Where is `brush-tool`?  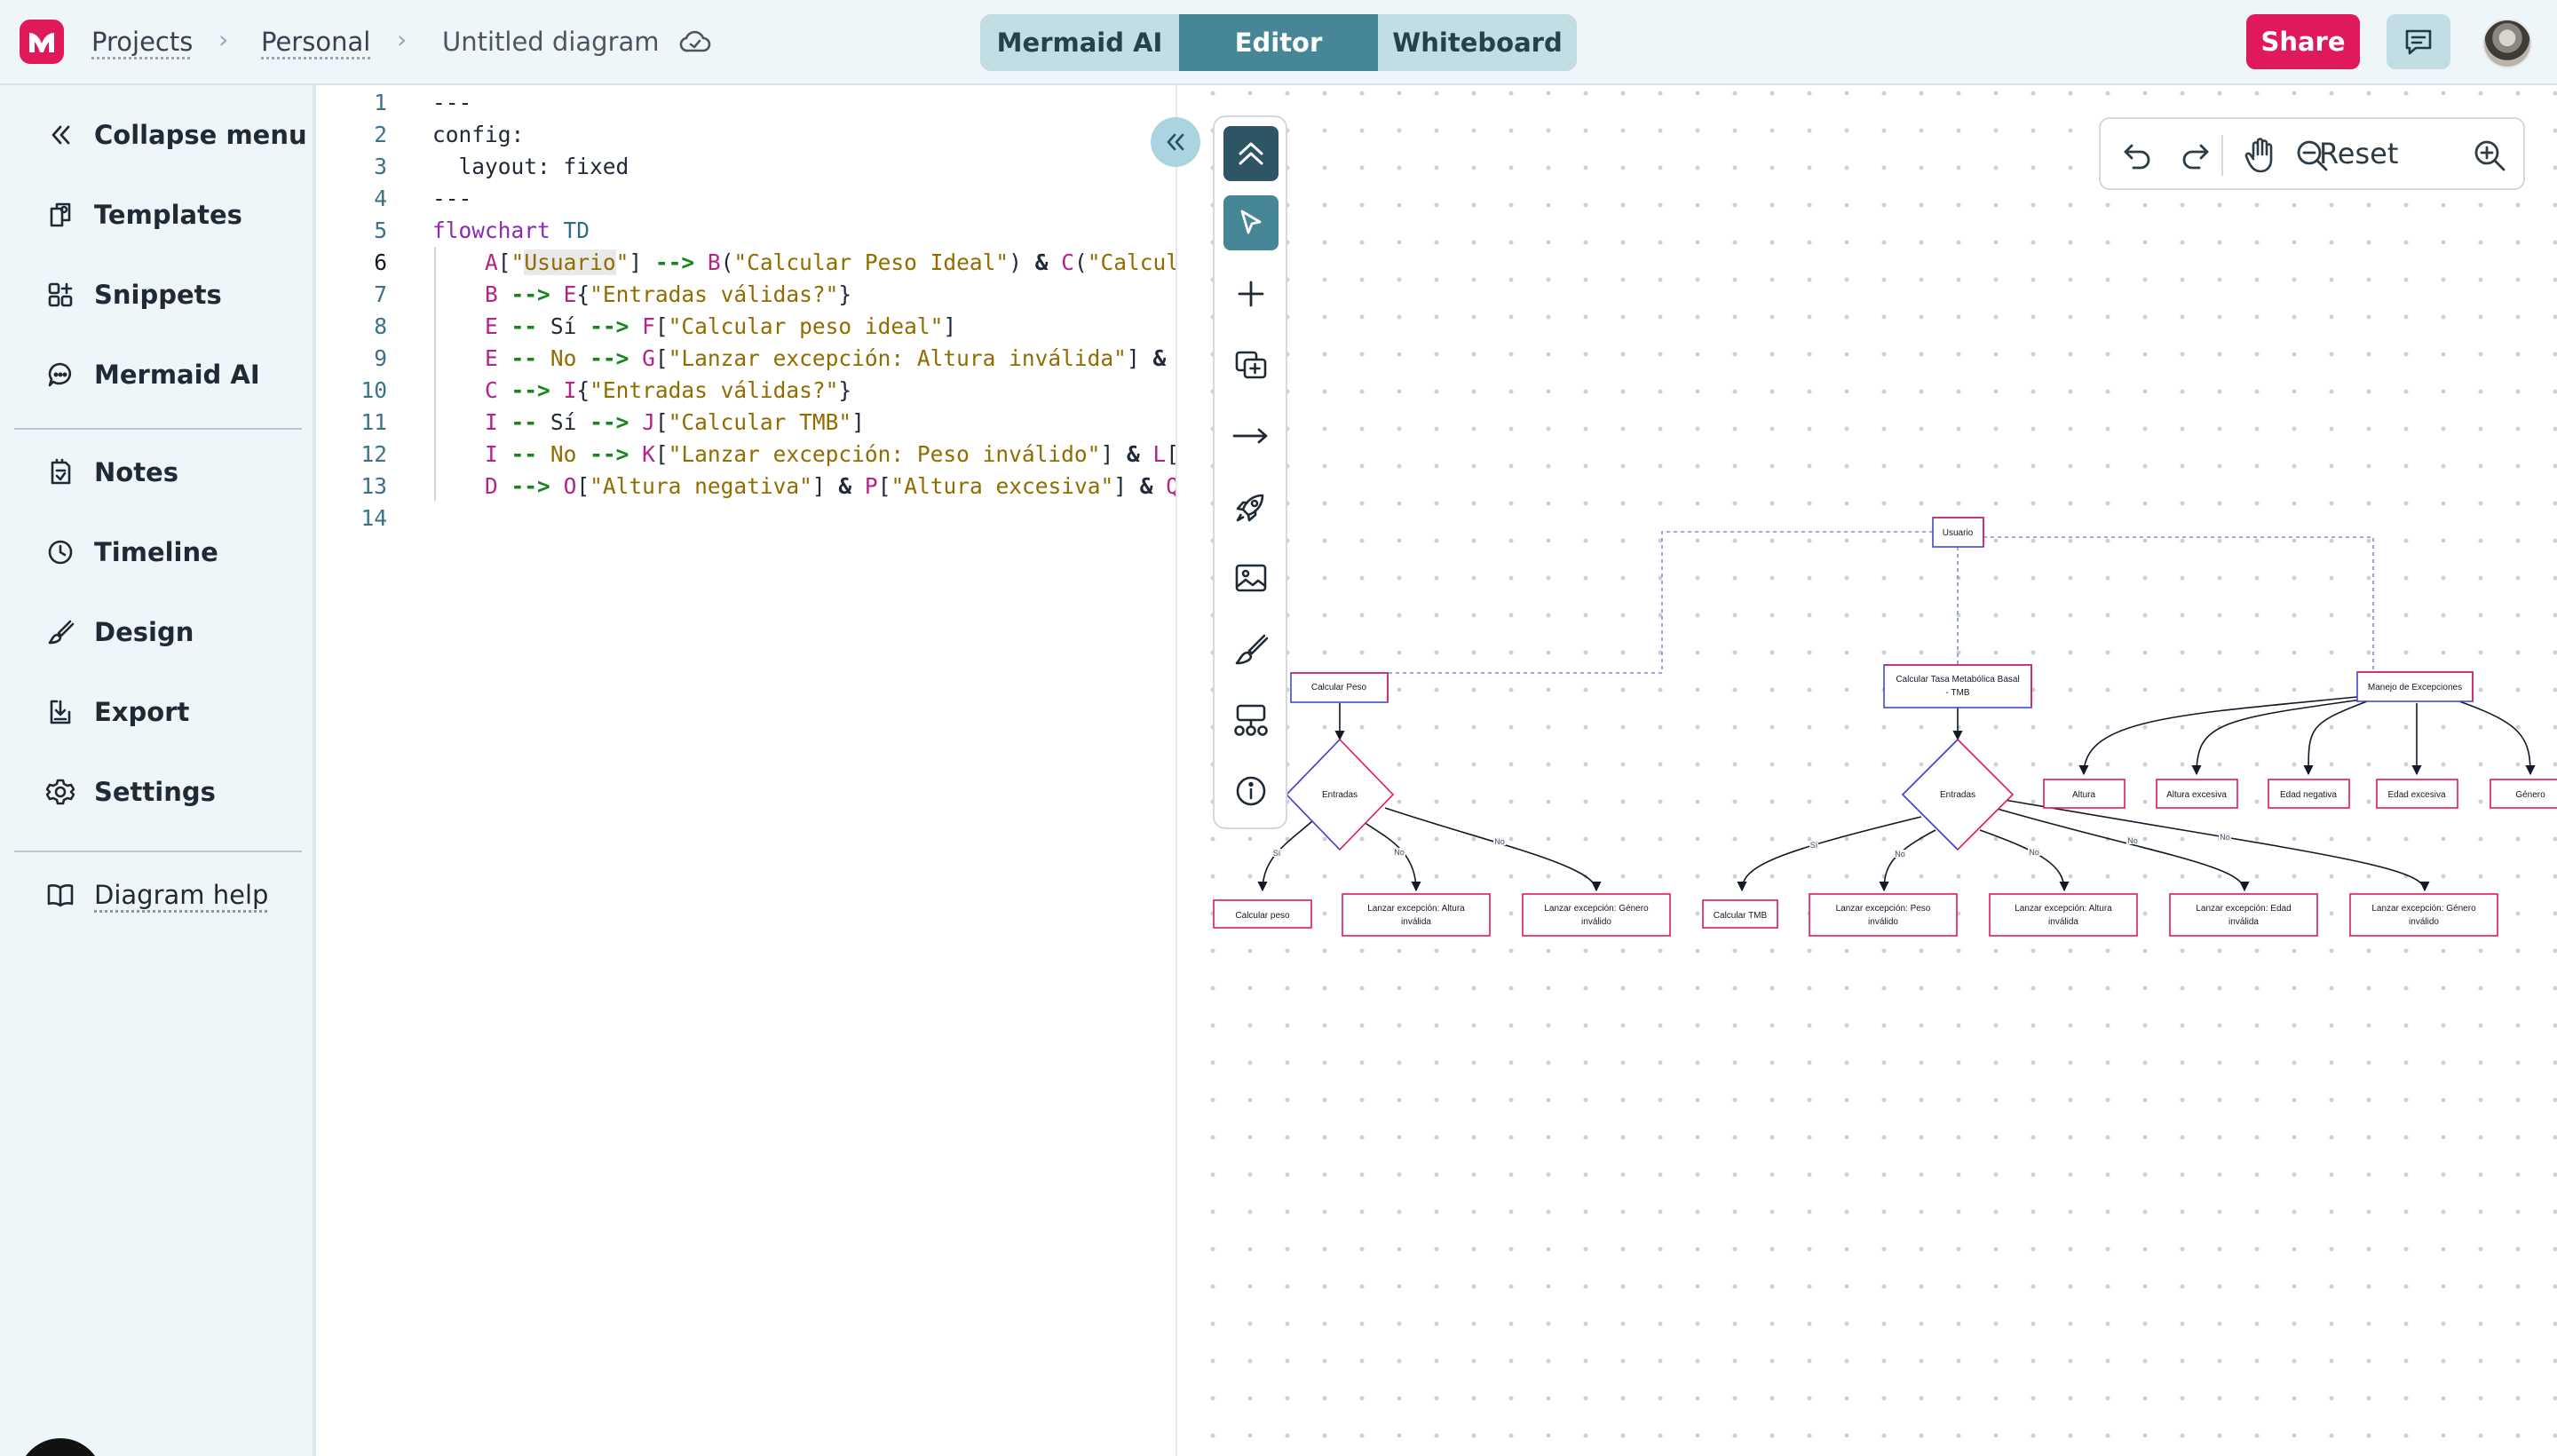 brush-tool is located at coordinates (1250, 649).